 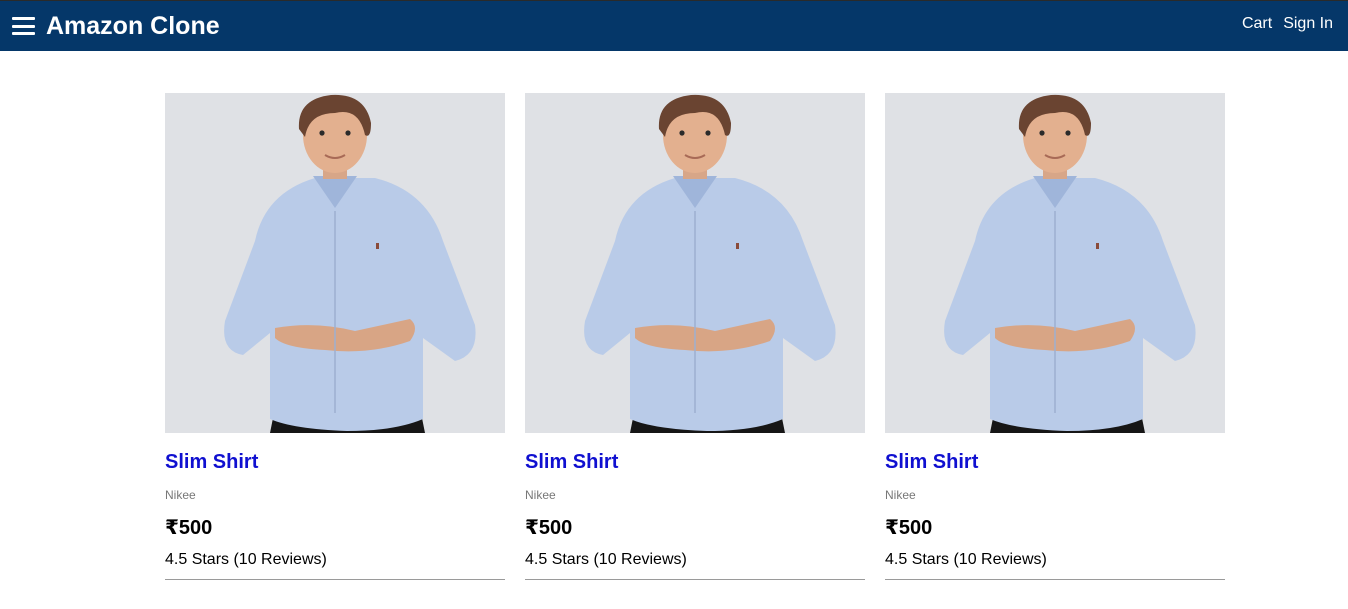 What do you see at coordinates (674, 25) in the screenshot?
I see `top-navbar: Amazon Clone Cart Sign In` at bounding box center [674, 25].